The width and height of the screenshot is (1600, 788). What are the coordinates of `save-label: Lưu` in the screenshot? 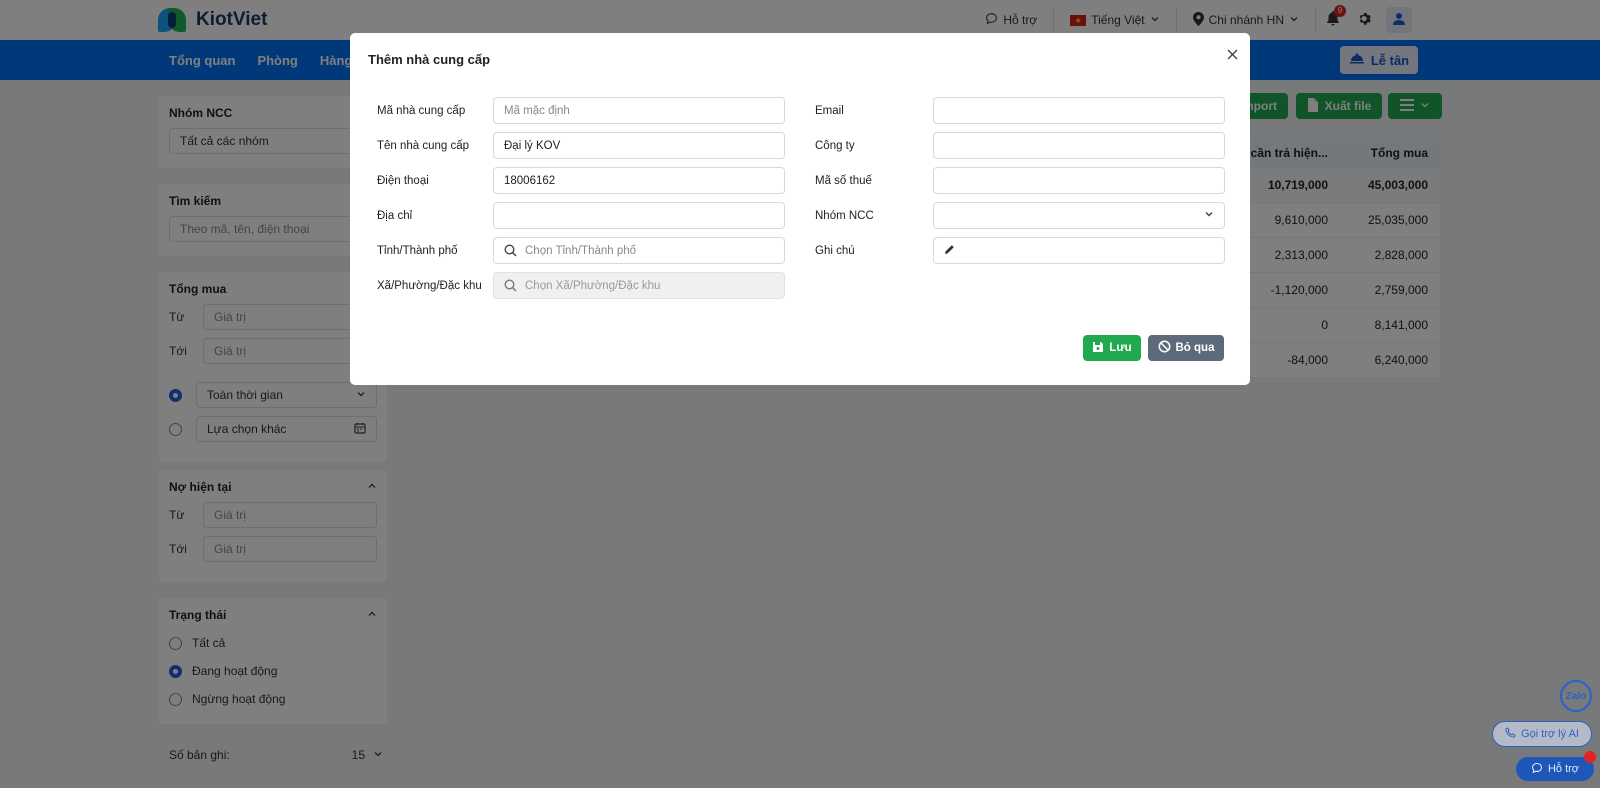 It's located at (1120, 348).